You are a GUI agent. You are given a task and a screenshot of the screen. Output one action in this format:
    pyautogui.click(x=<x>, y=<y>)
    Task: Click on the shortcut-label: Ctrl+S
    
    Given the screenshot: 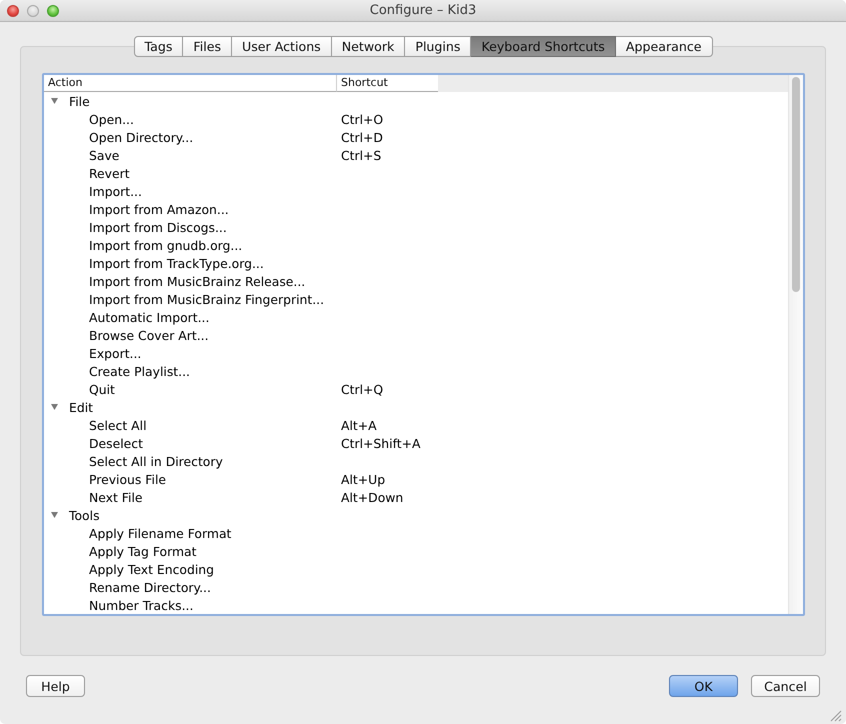 What is the action you would take?
    pyautogui.click(x=361, y=155)
    